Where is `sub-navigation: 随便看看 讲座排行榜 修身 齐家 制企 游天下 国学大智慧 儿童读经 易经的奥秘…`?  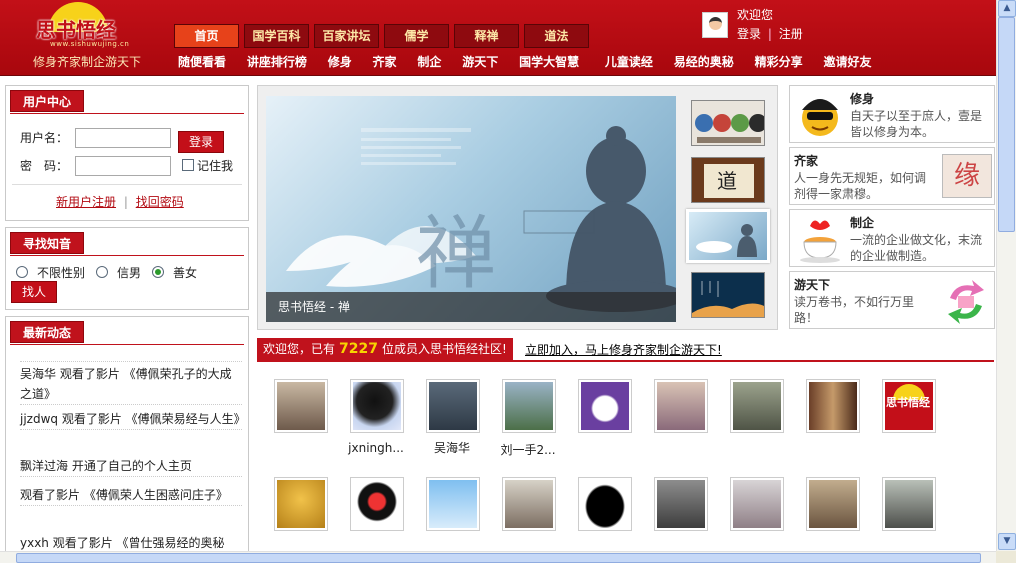
sub-navigation: 随便看看 讲座排行榜 修身 齐家 制企 游天下 国学大智慧 儿童读经 易经的奥秘… is located at coordinates (533, 62).